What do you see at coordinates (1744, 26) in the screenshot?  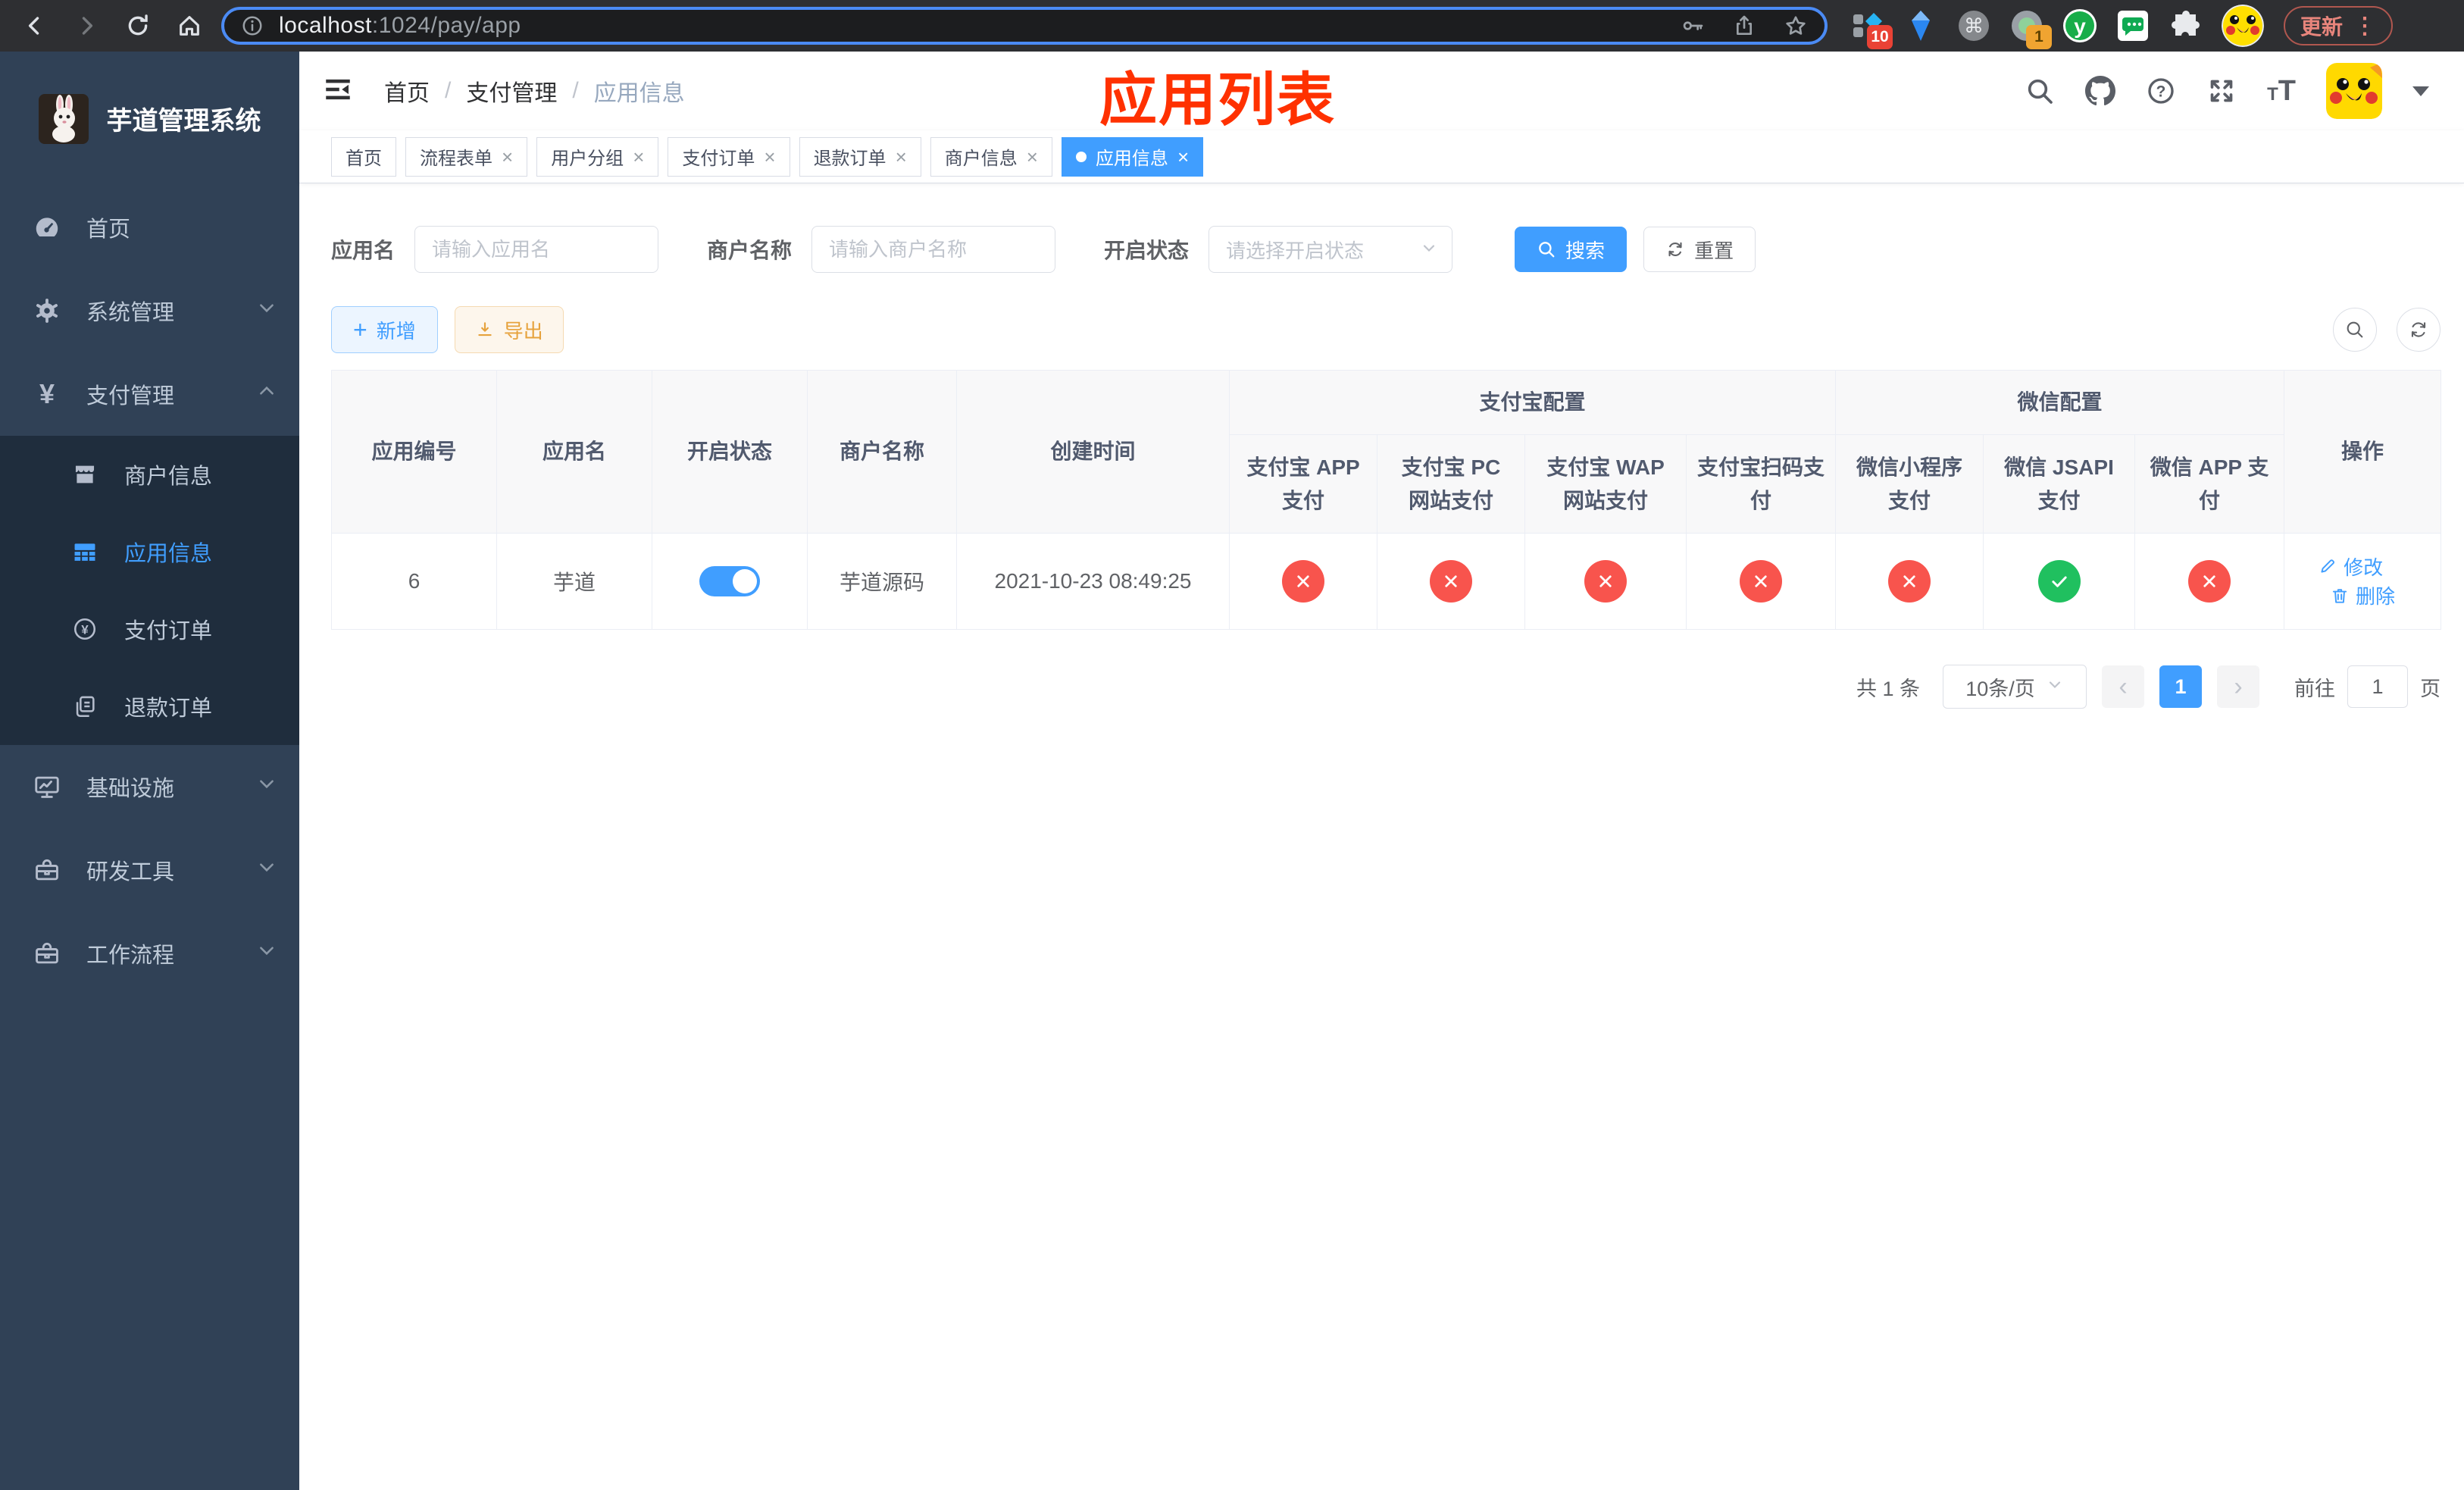 I see `share-icon` at bounding box center [1744, 26].